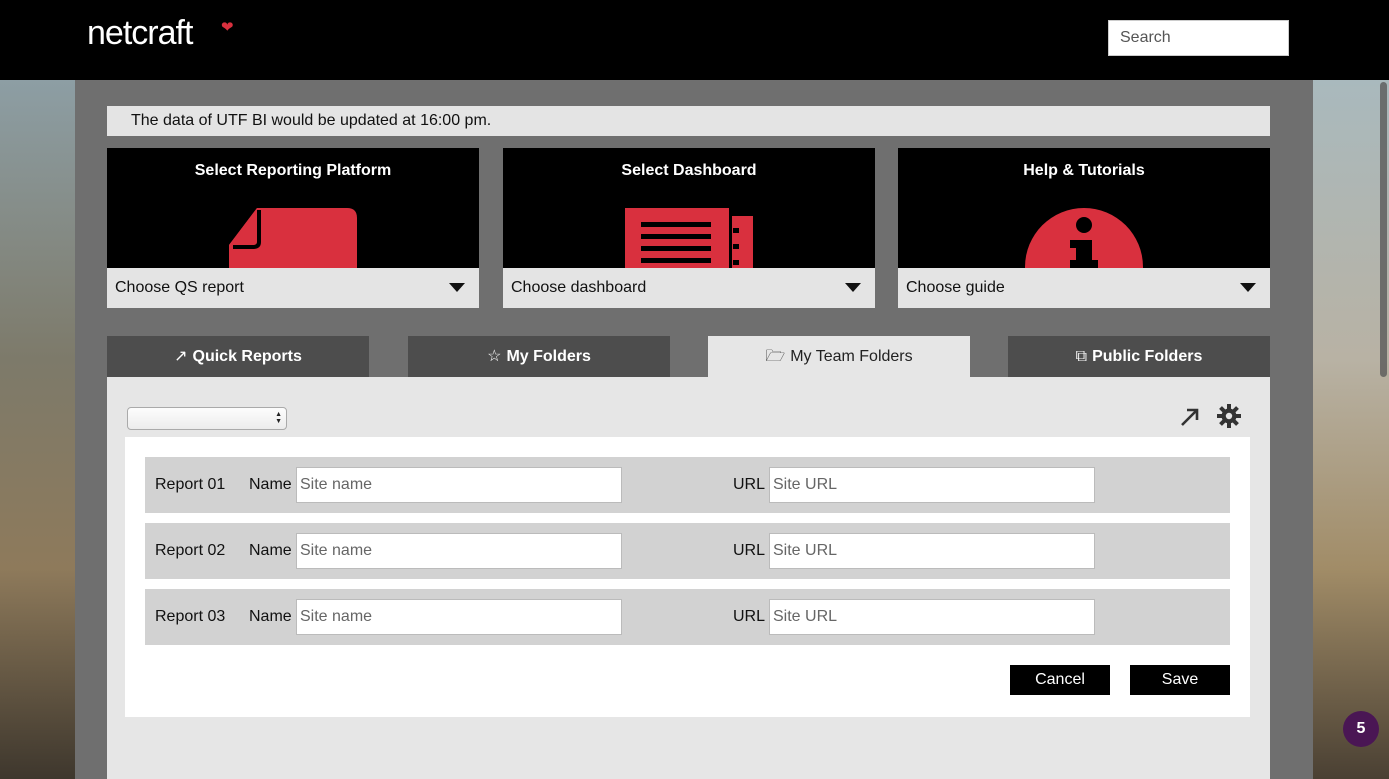 Image resolution: width=1389 pixels, height=779 pixels. I want to click on tab-my-folders: ☆ My Folders, so click(539, 356).